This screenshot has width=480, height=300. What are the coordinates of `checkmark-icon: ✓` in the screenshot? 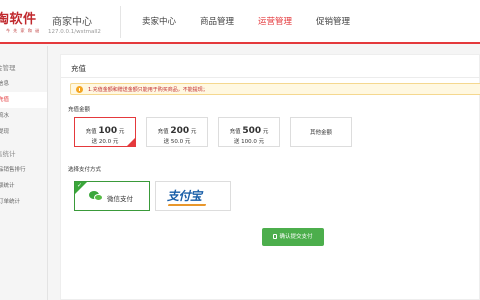 It's located at (80, 185).